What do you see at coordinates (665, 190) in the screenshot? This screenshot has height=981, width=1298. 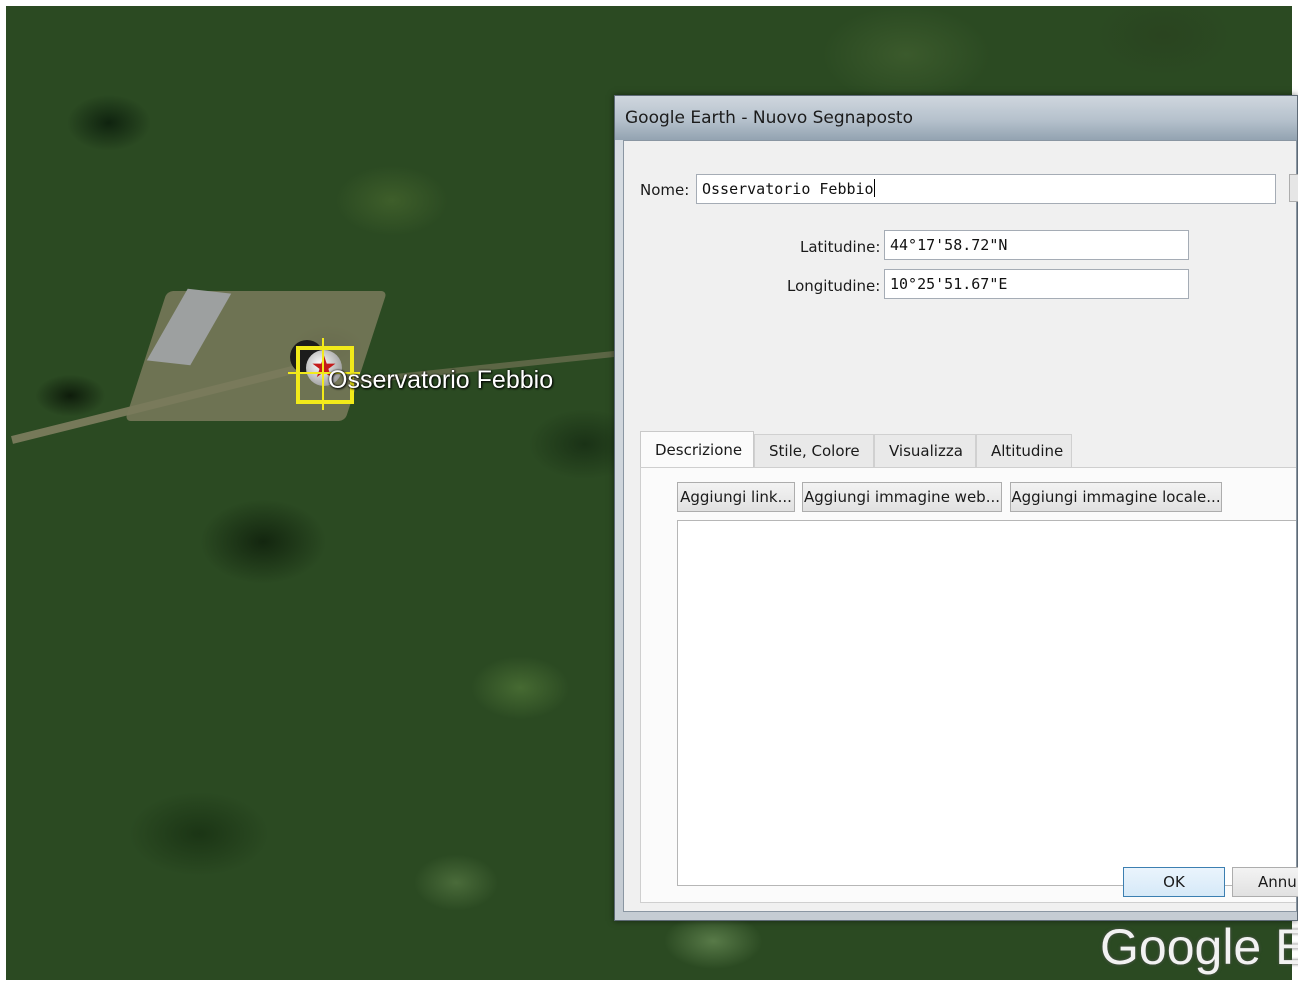 I see `name-label: Nome:` at bounding box center [665, 190].